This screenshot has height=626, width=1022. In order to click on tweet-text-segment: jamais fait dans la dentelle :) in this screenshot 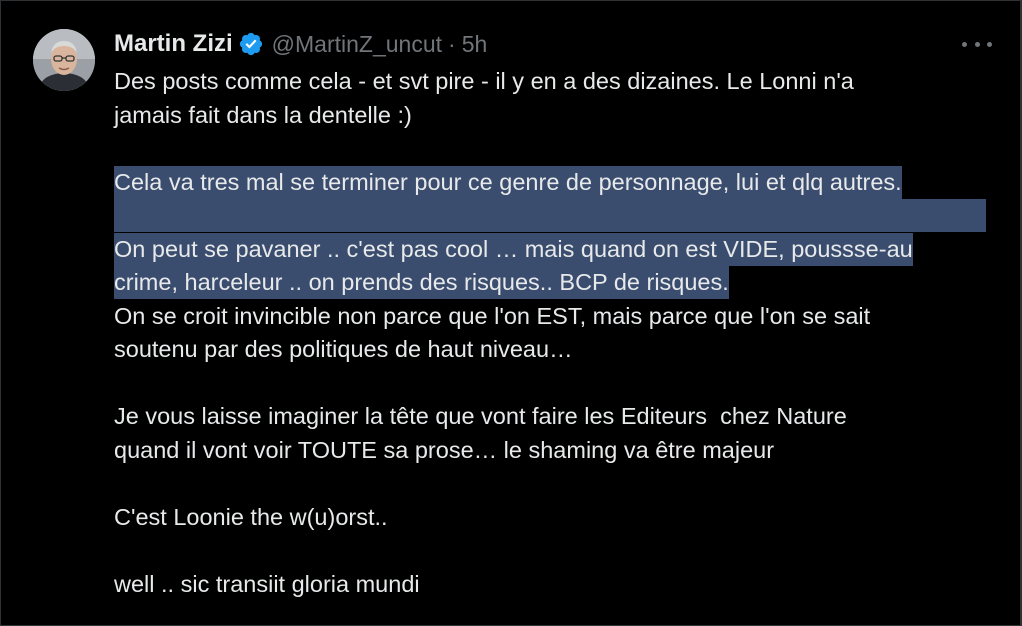, I will do `click(263, 114)`.